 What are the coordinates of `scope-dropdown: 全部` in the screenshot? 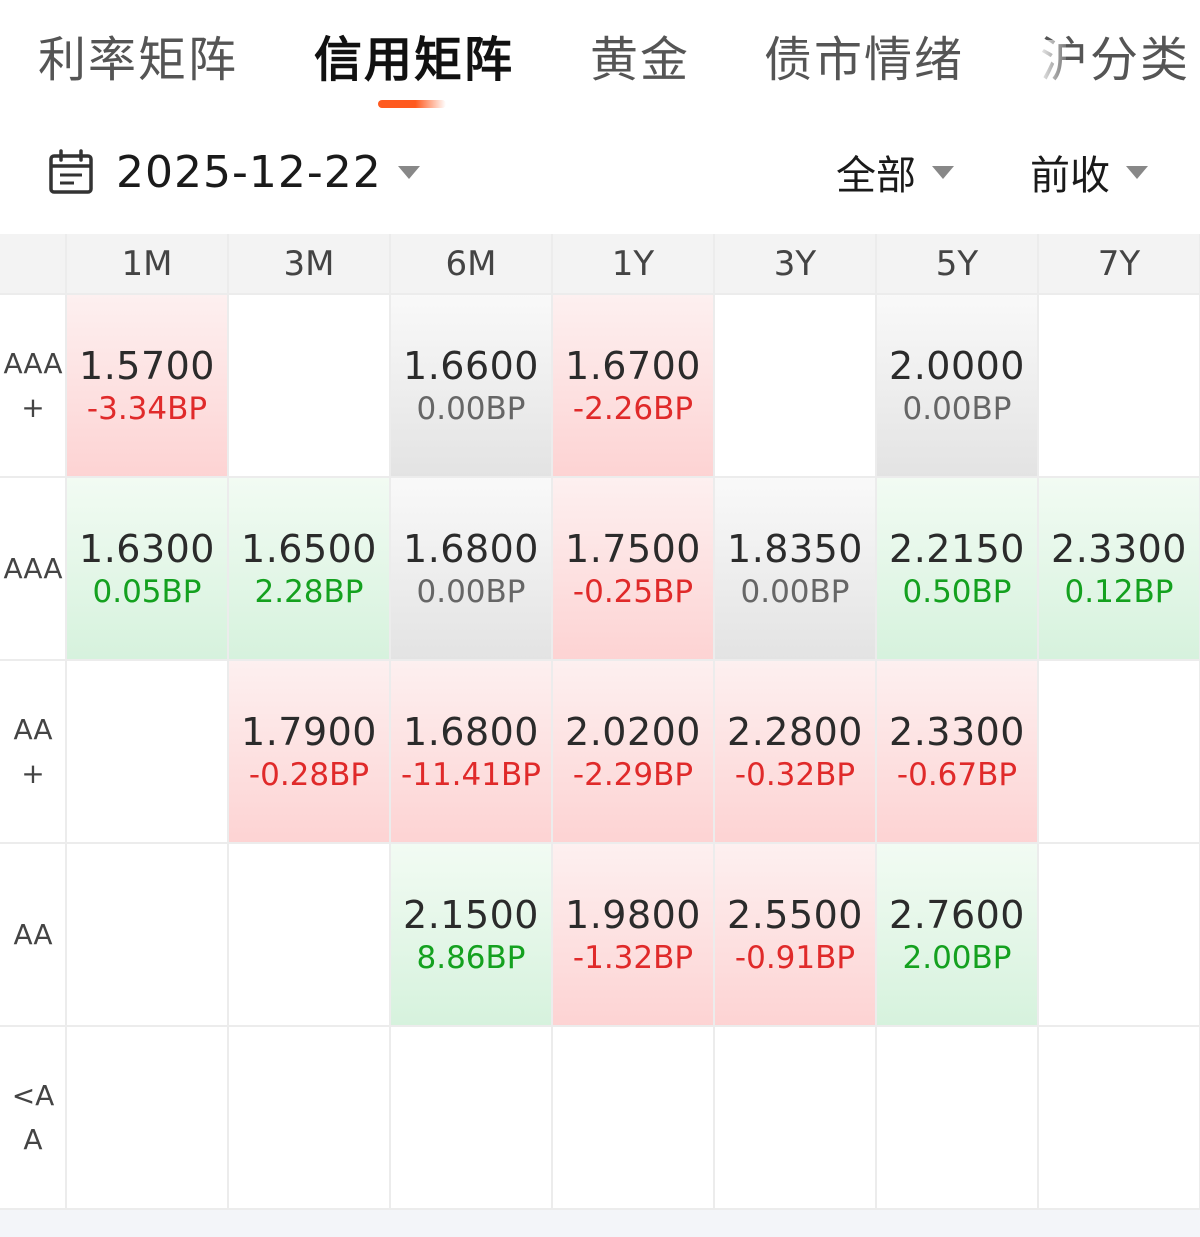 It's located at (895, 172).